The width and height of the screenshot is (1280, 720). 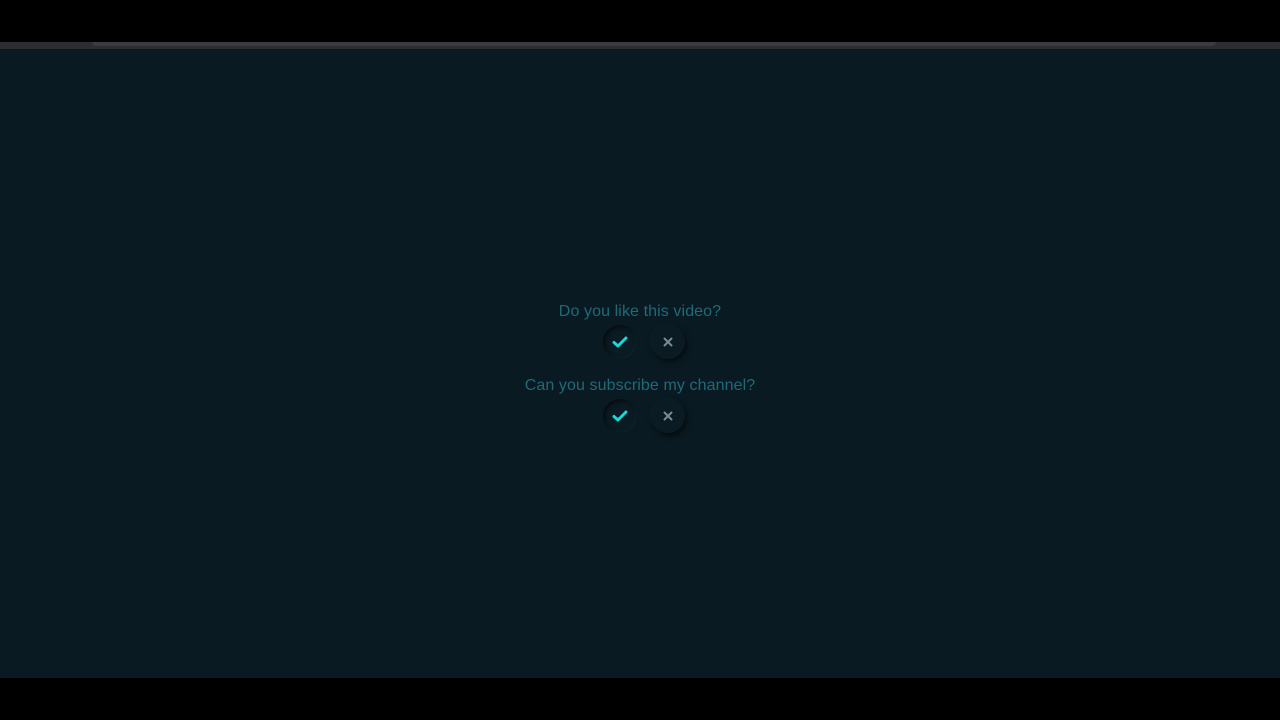 I want to click on question-2-yes-button, so click(x=620, y=416).